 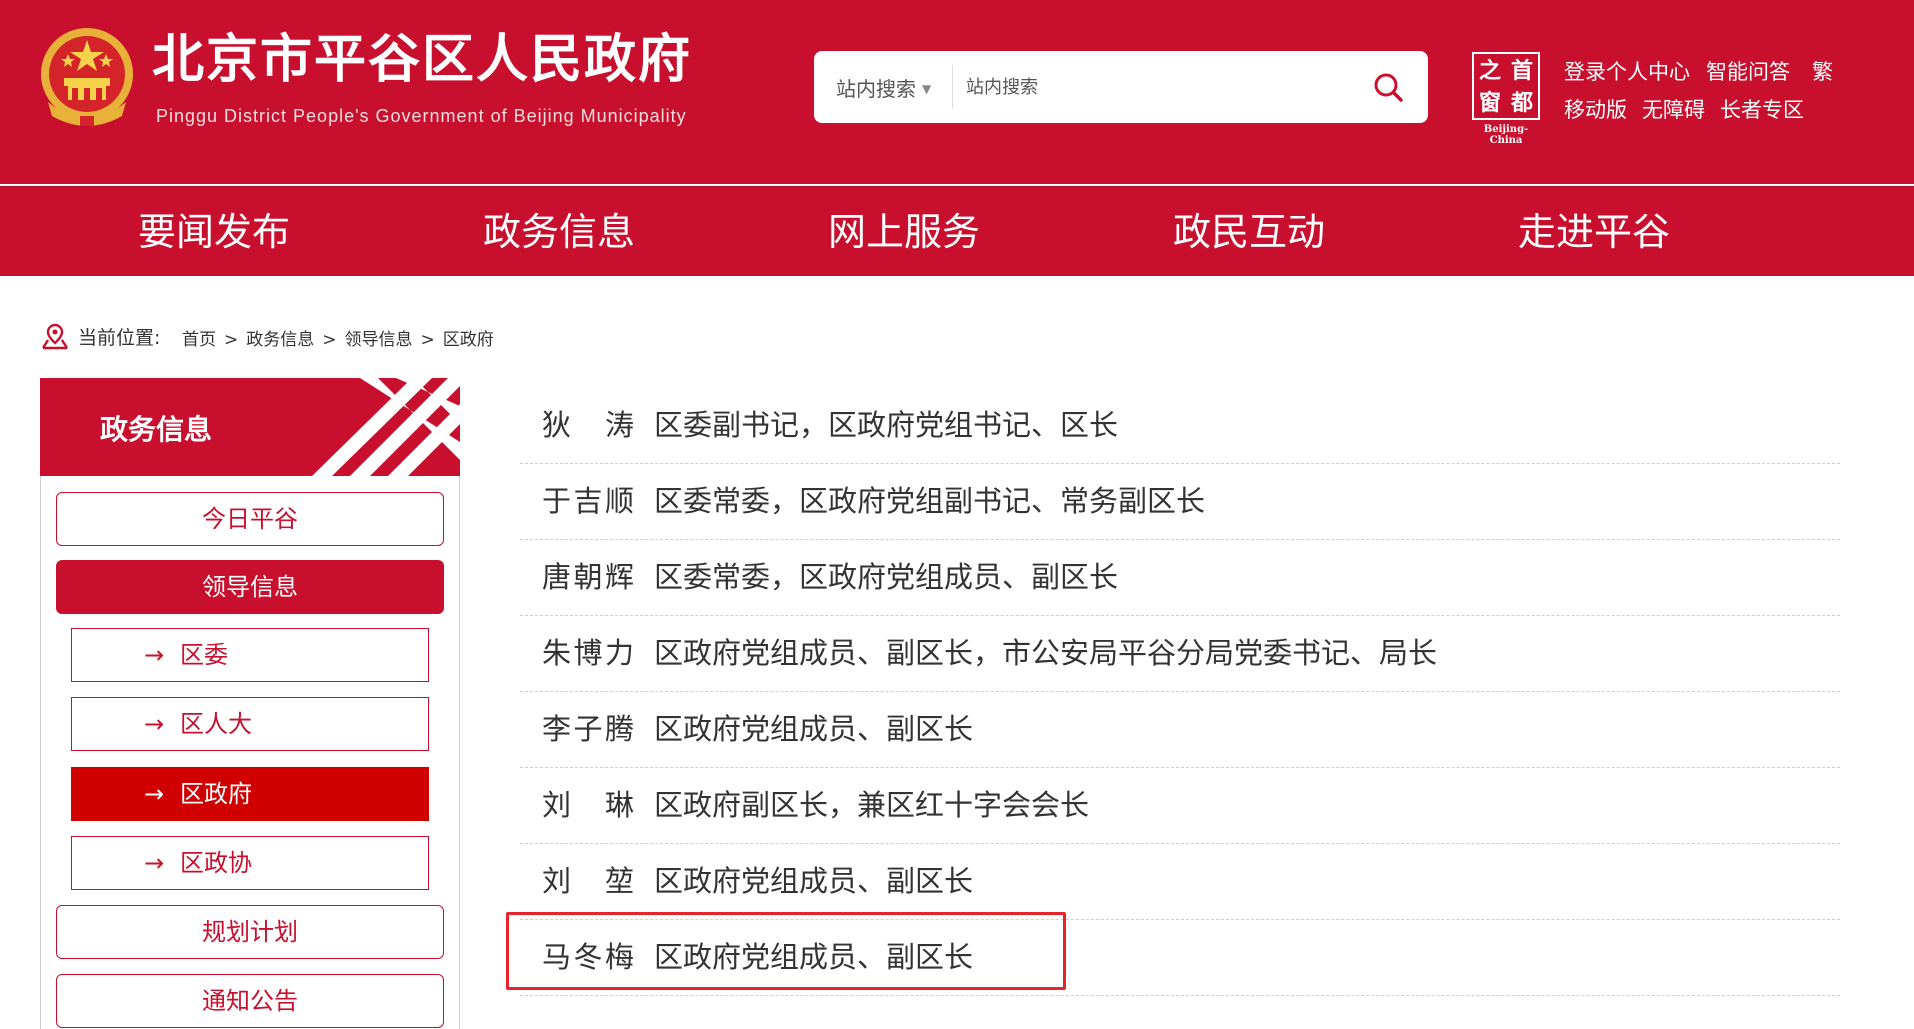 I want to click on sidebar-subitem-district-committee: → 区委, so click(x=250, y=655).